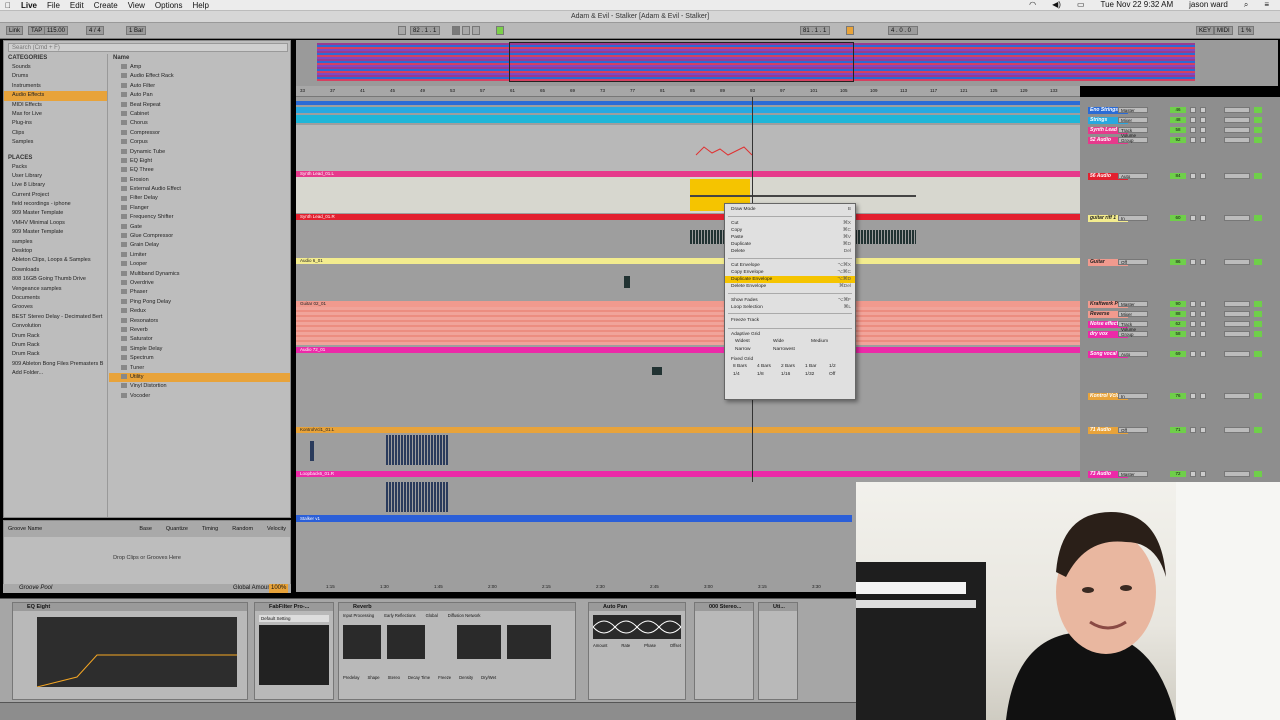 The image size is (1280, 720). What do you see at coordinates (130, 651) in the screenshot?
I see `eq-eight-device: EQ Eight` at bounding box center [130, 651].